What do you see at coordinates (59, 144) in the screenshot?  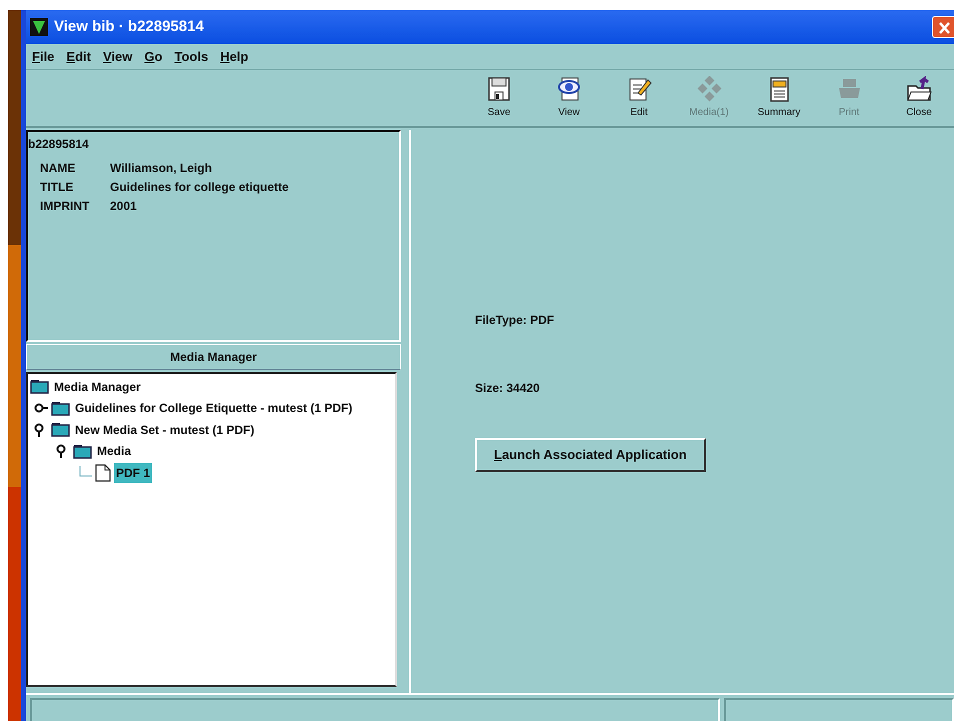 I see `record-id: b22895814` at bounding box center [59, 144].